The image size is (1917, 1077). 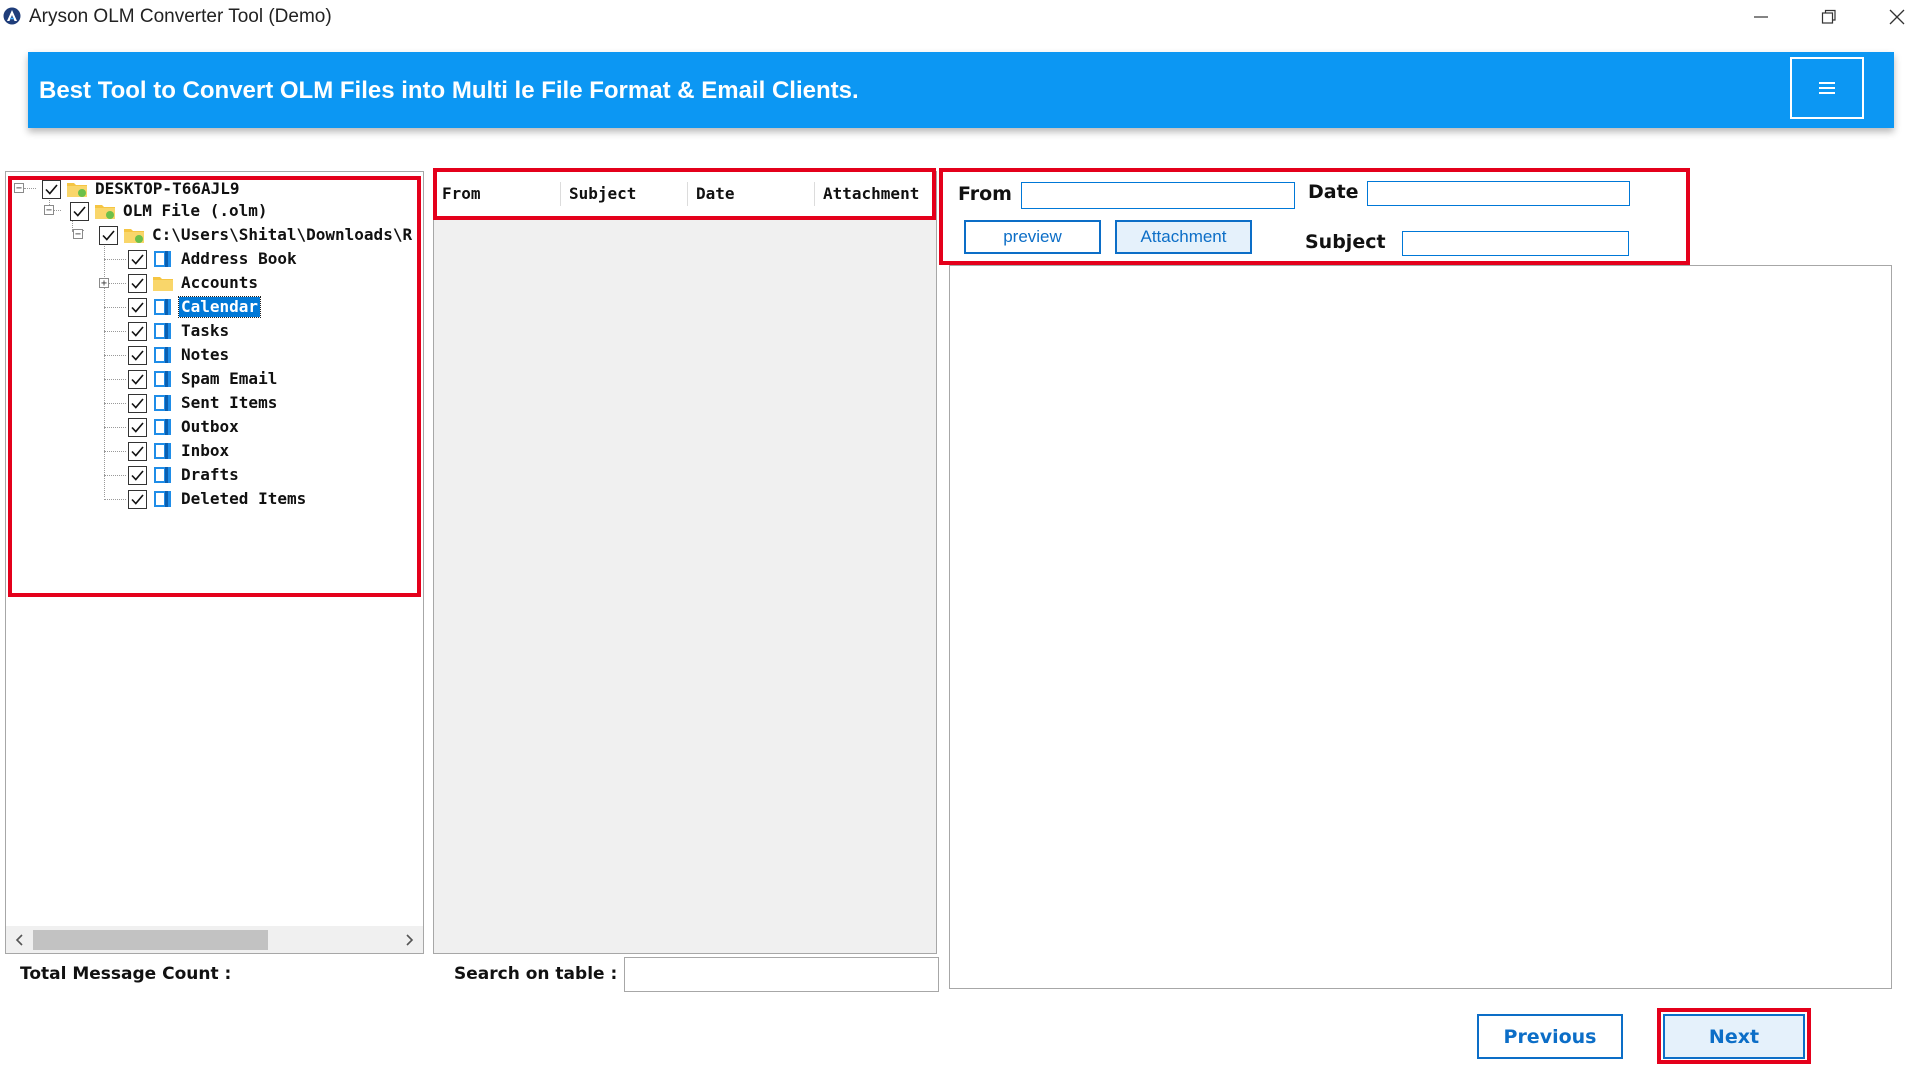 I want to click on attachment-button: Attachment, so click(x=1183, y=237).